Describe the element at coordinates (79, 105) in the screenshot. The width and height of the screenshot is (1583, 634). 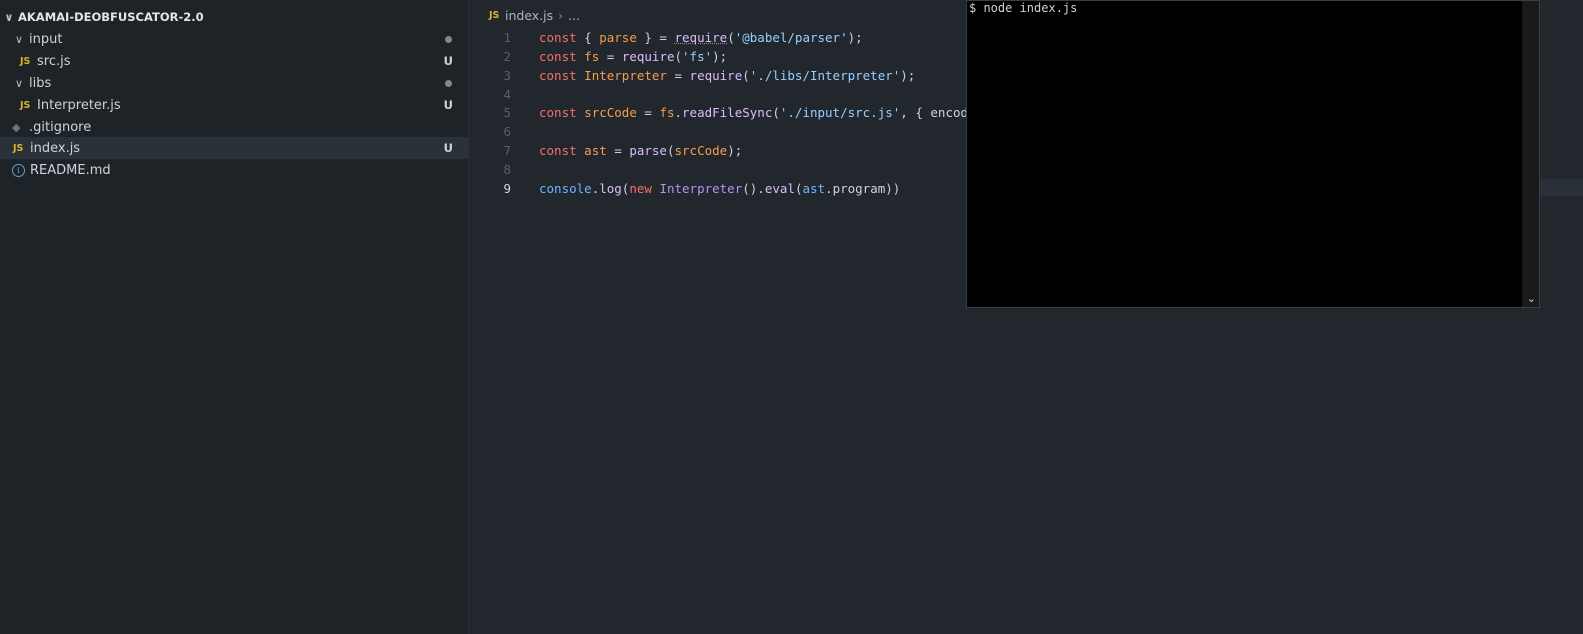
I see `tree-item-label: Interpreter.js` at that location.